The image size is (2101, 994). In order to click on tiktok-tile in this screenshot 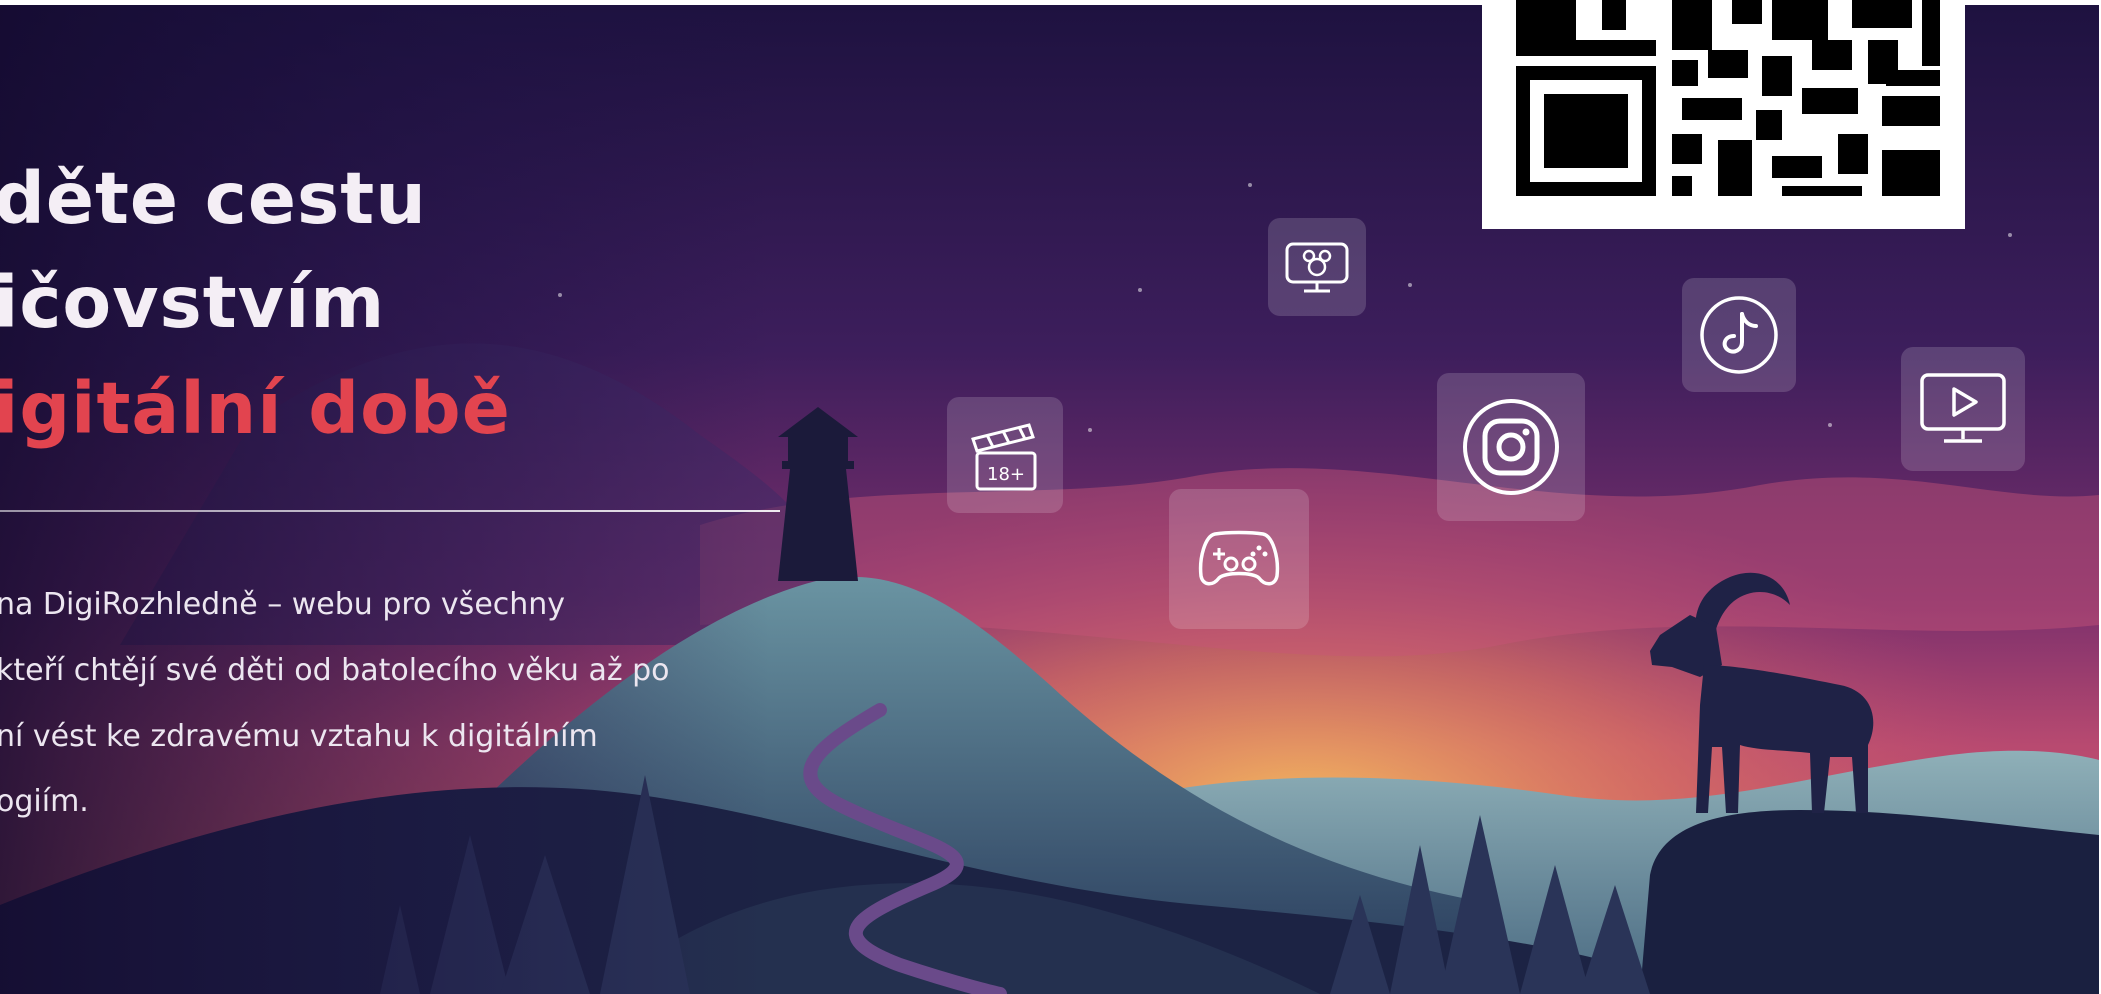, I will do `click(1739, 335)`.